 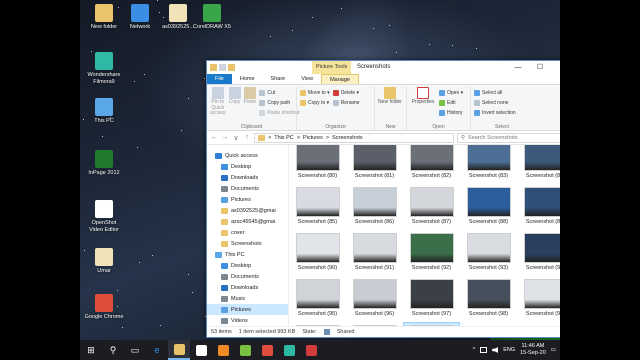 I want to click on nav-item-label: Screenshots, so click(x=246, y=243).